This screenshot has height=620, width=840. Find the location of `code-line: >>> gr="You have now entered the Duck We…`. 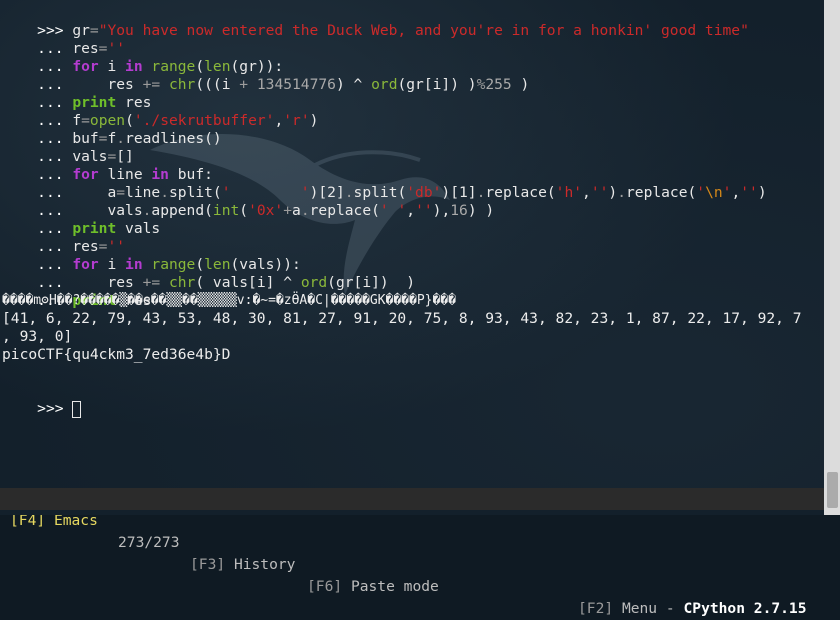

code-line: >>> gr="You have now entered the Duck We… is located at coordinates (375, 21).